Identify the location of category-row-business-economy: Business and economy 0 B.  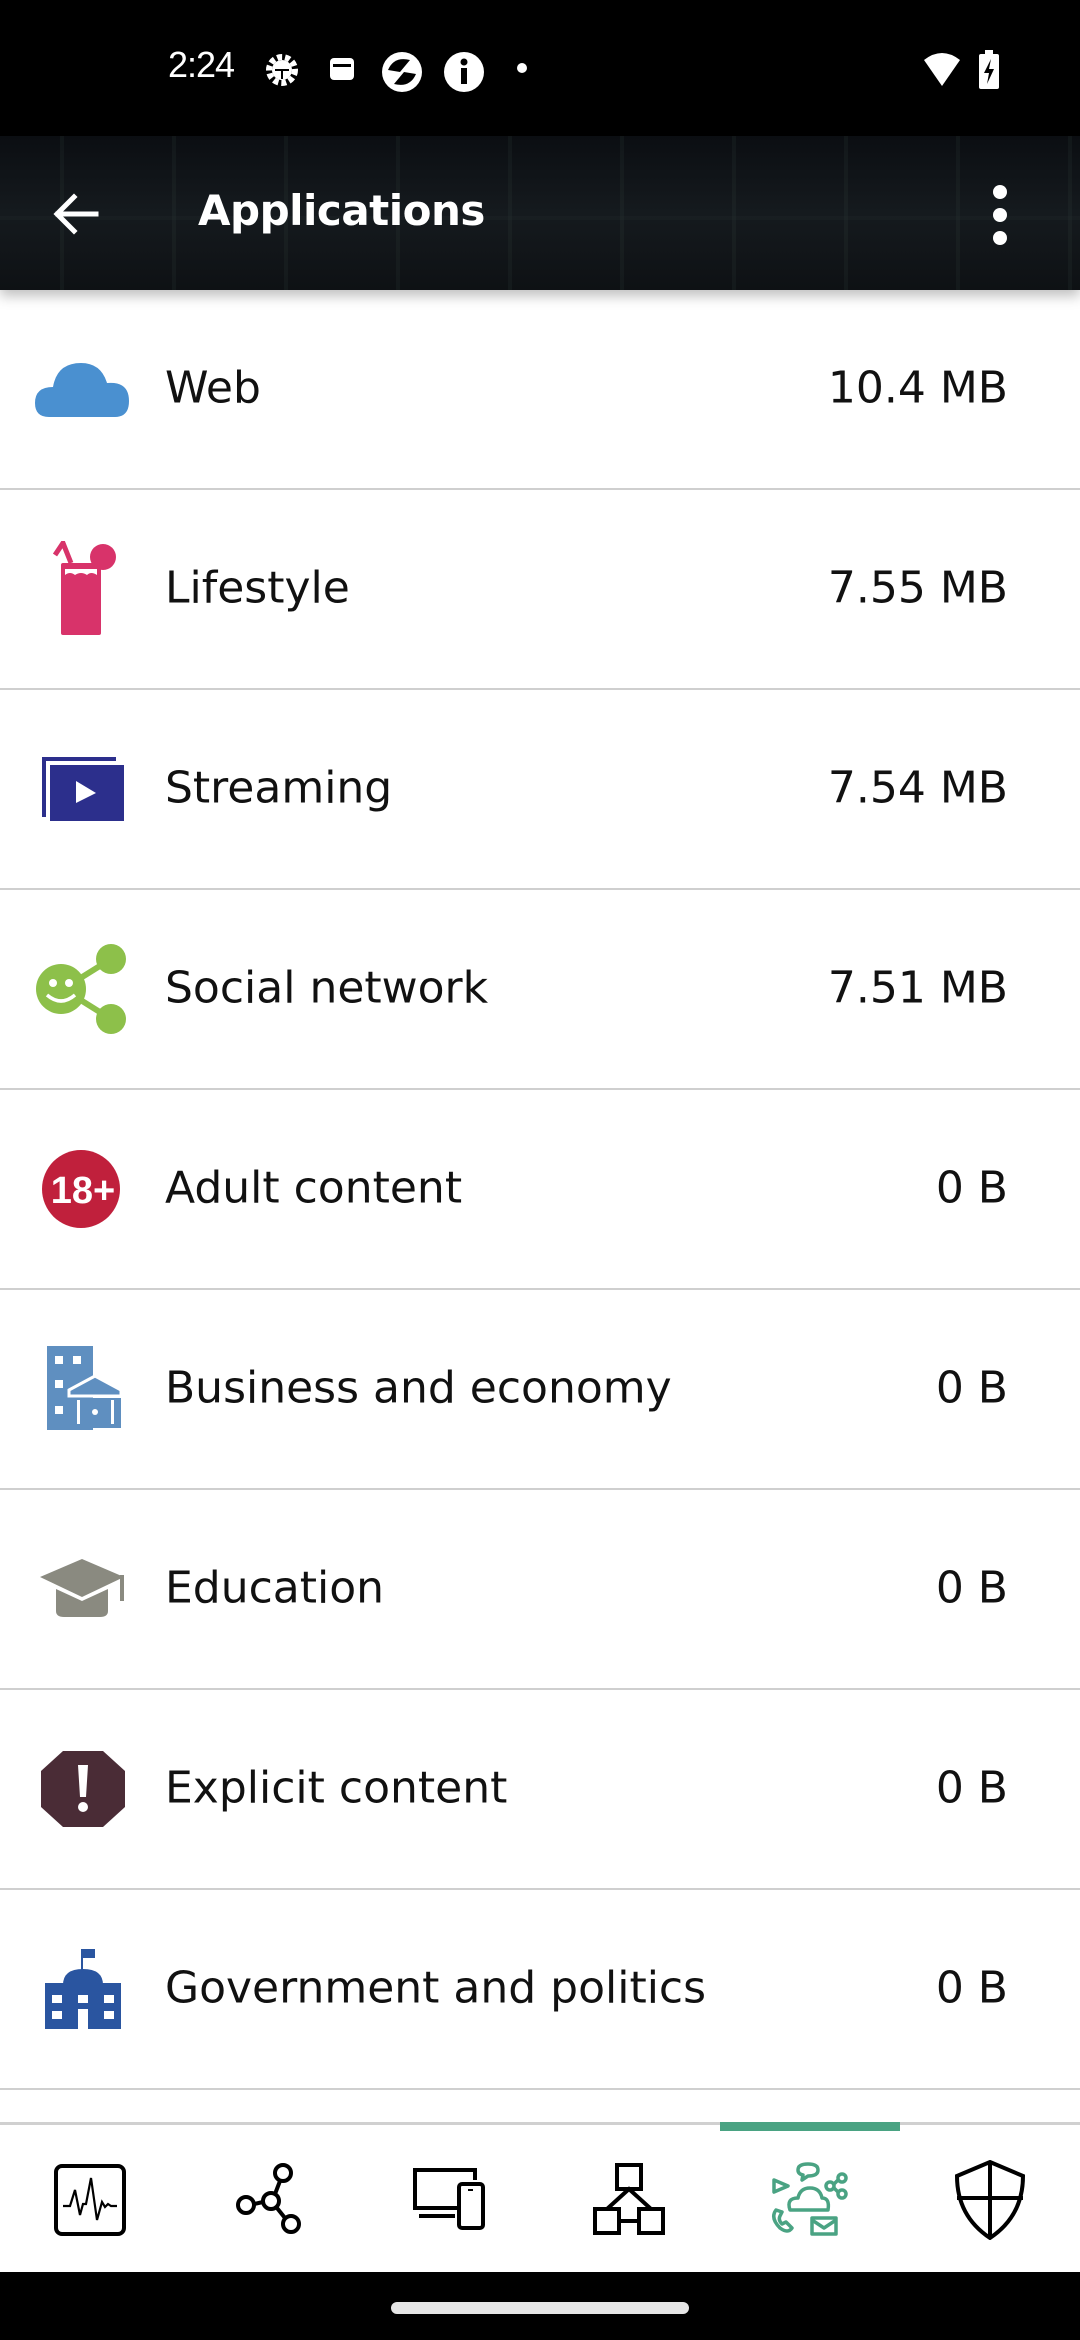
(540, 1390).